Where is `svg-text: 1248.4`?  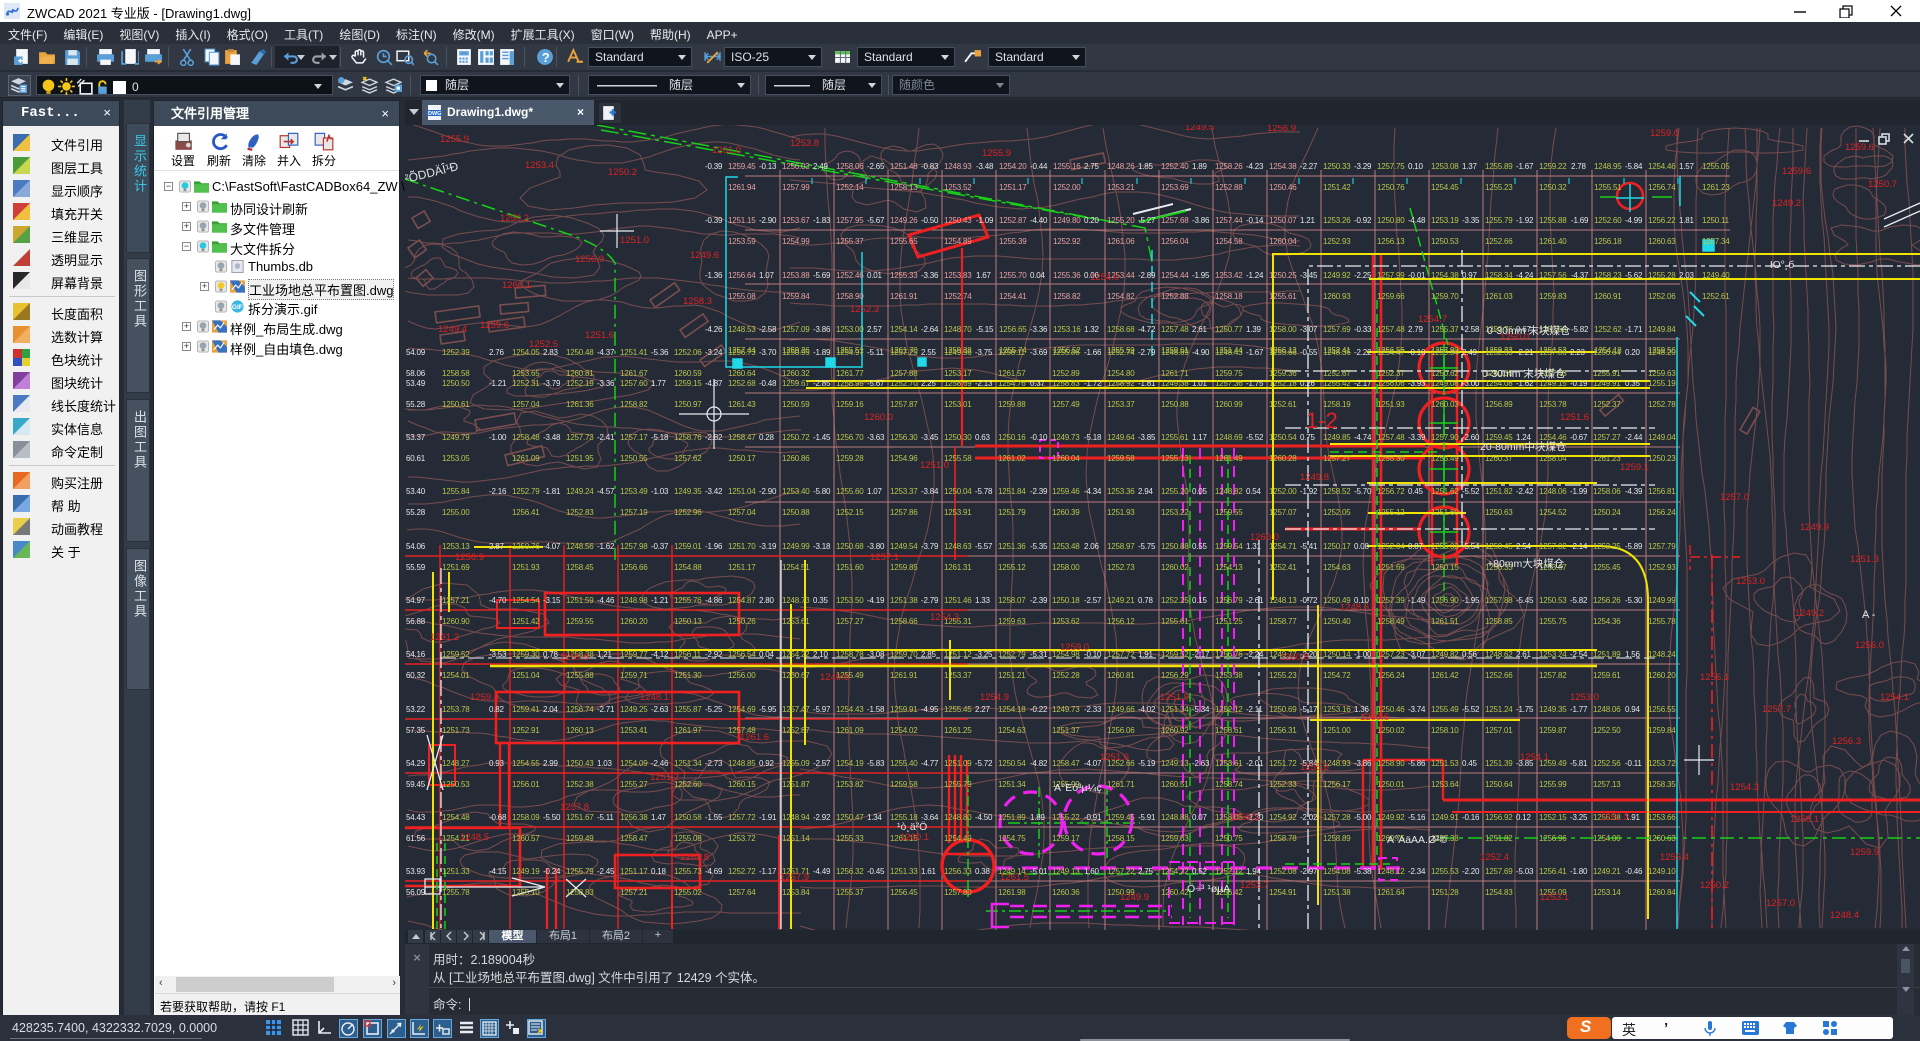 svg-text: 1248.4 is located at coordinates (1844, 915).